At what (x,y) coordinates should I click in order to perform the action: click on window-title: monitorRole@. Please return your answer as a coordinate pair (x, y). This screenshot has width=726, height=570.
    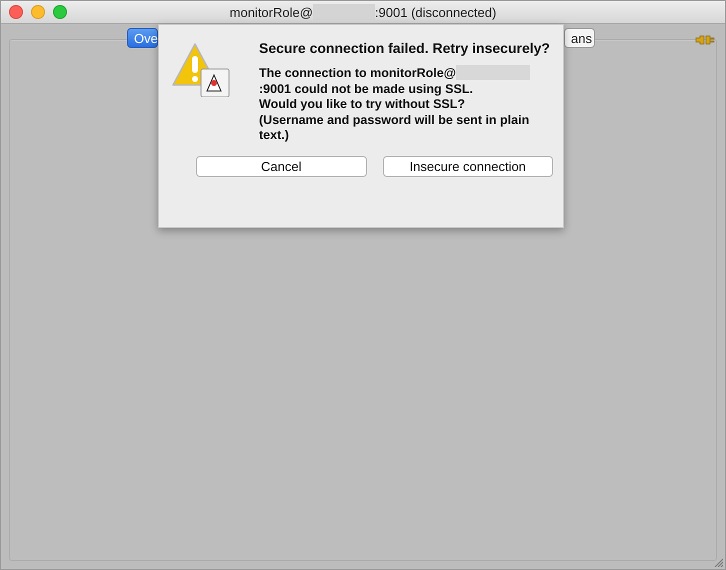
    Looking at the image, I should click on (271, 12).